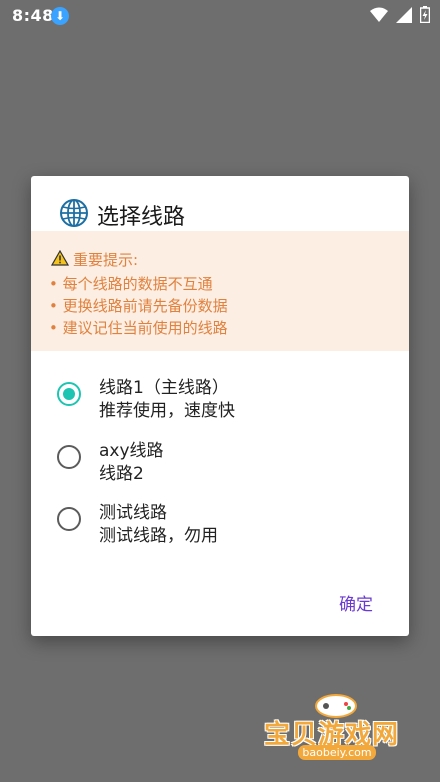 This screenshot has width=440, height=782. I want to click on route-option-1: 线路1（主线路） 推荐使用，速度快, so click(227, 402).